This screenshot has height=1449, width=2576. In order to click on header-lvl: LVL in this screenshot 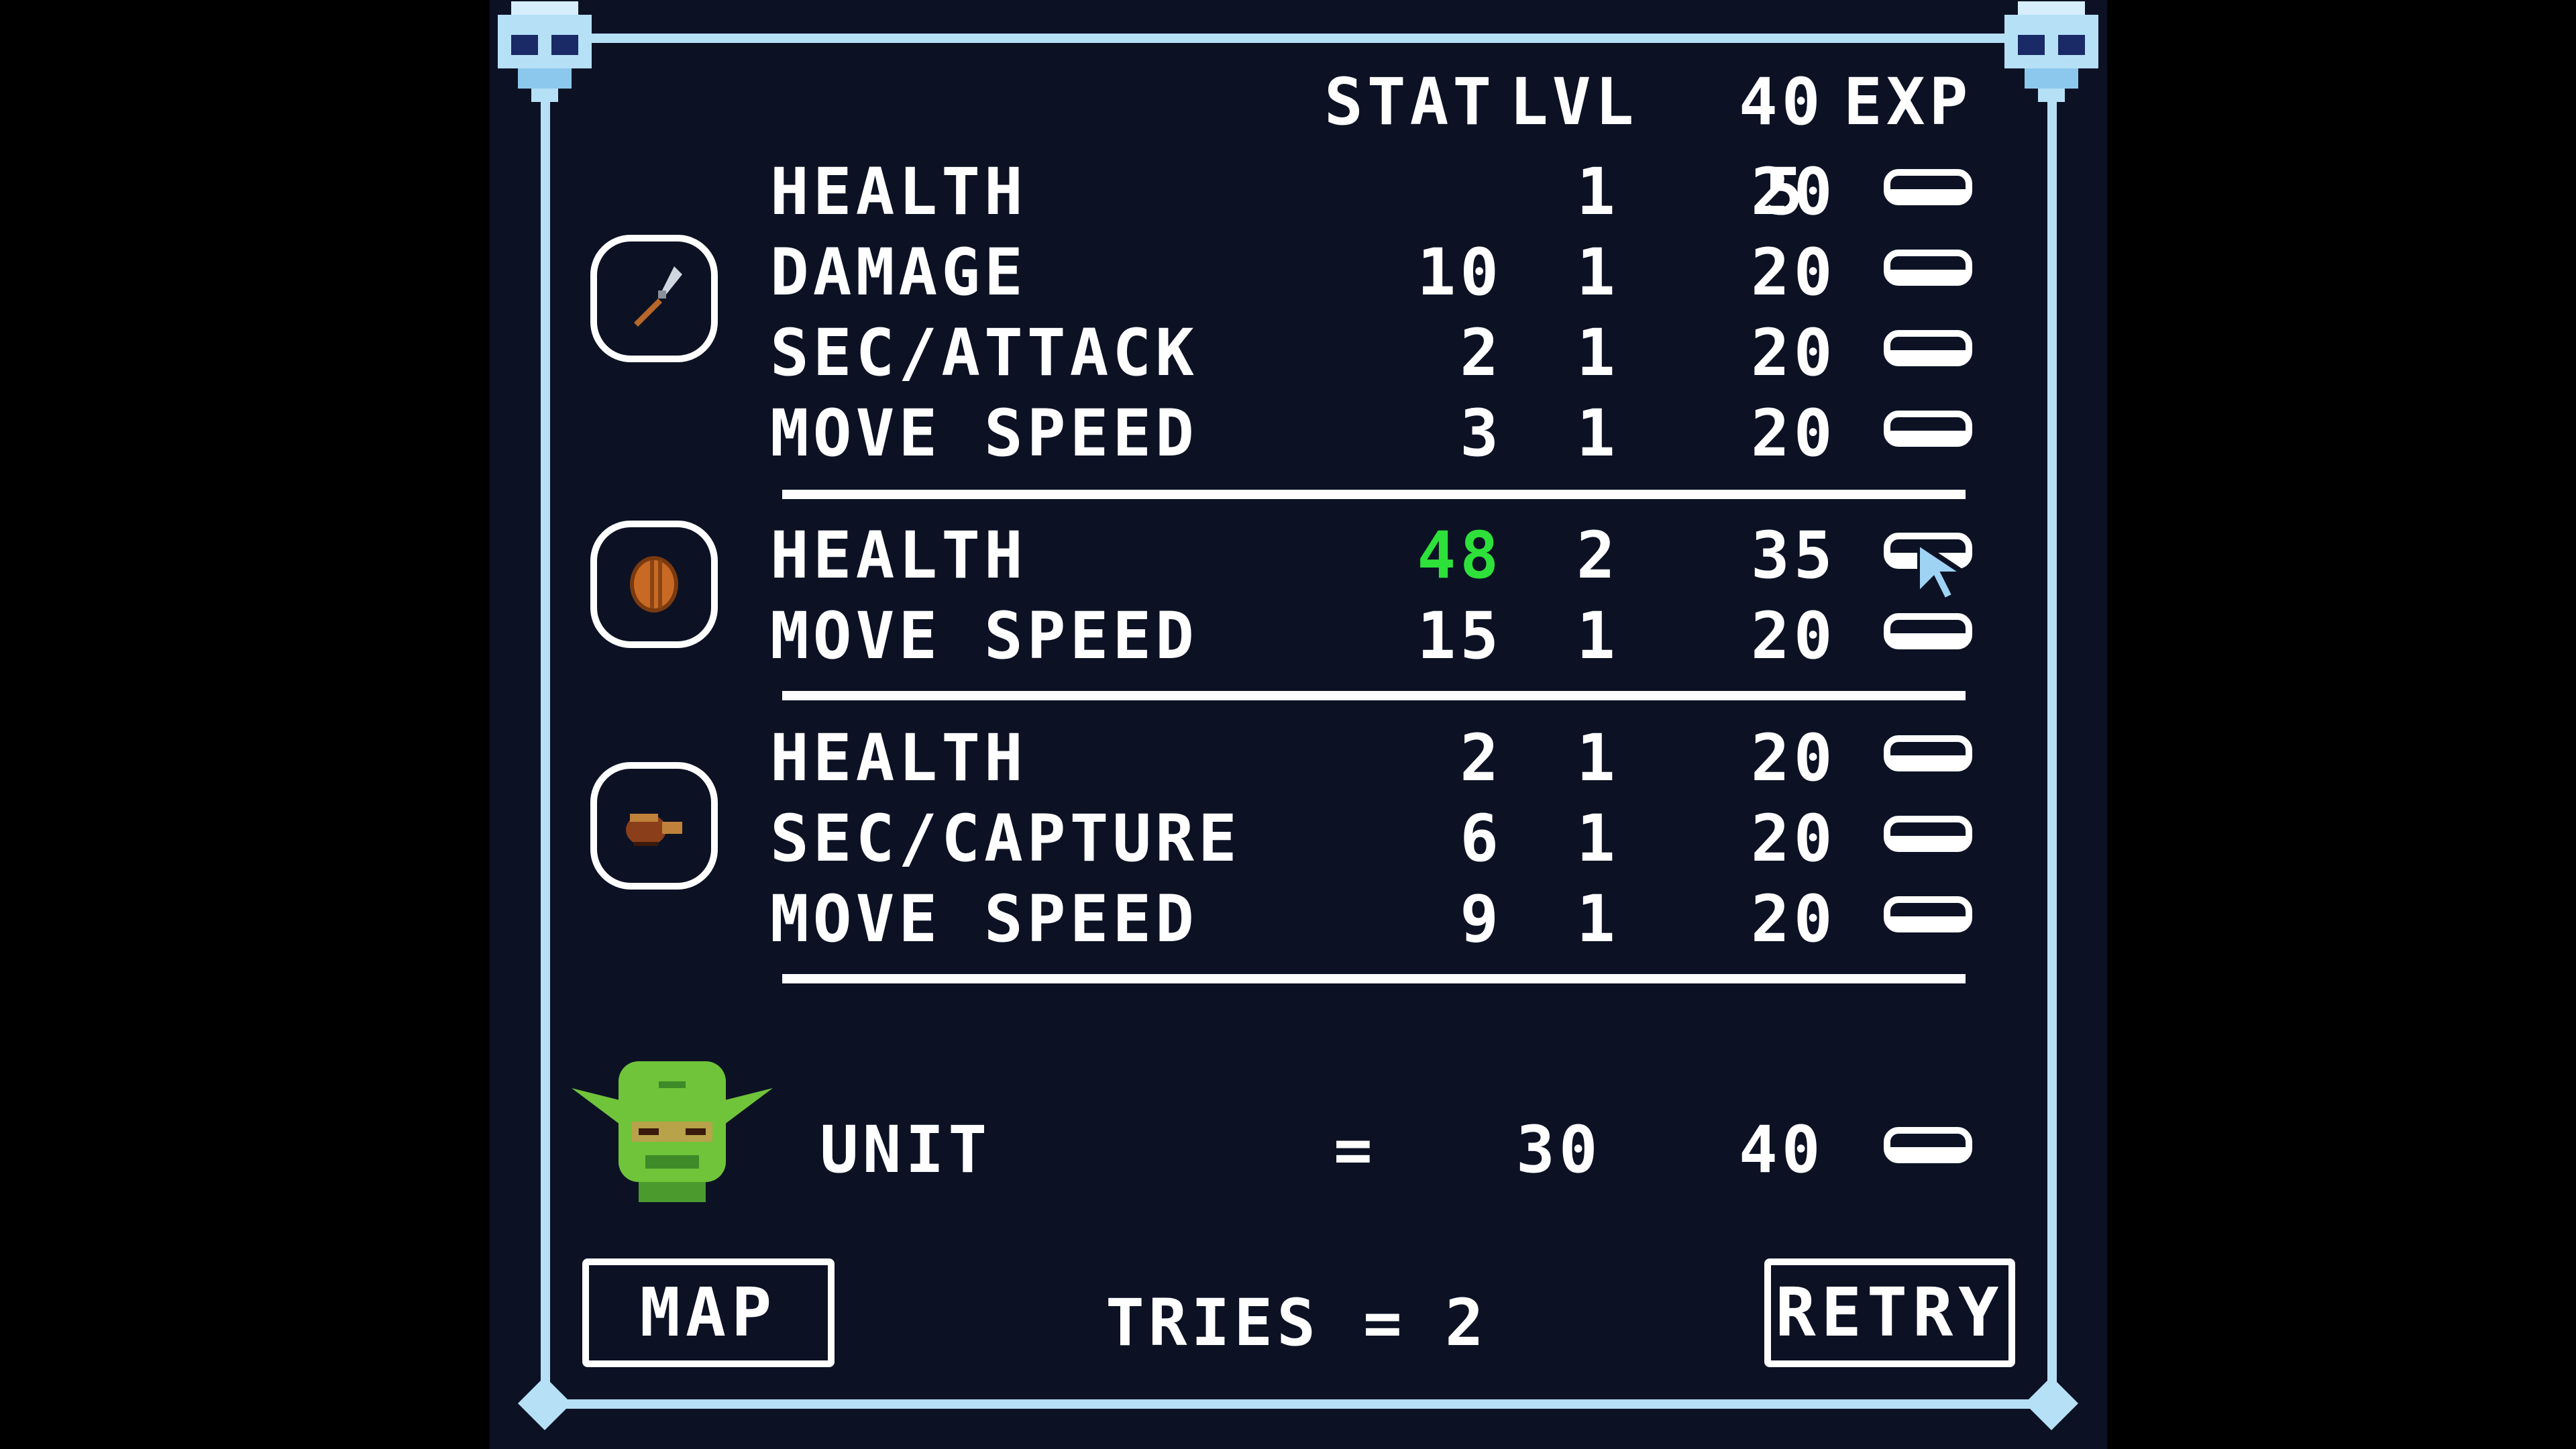, I will do `click(1573, 102)`.